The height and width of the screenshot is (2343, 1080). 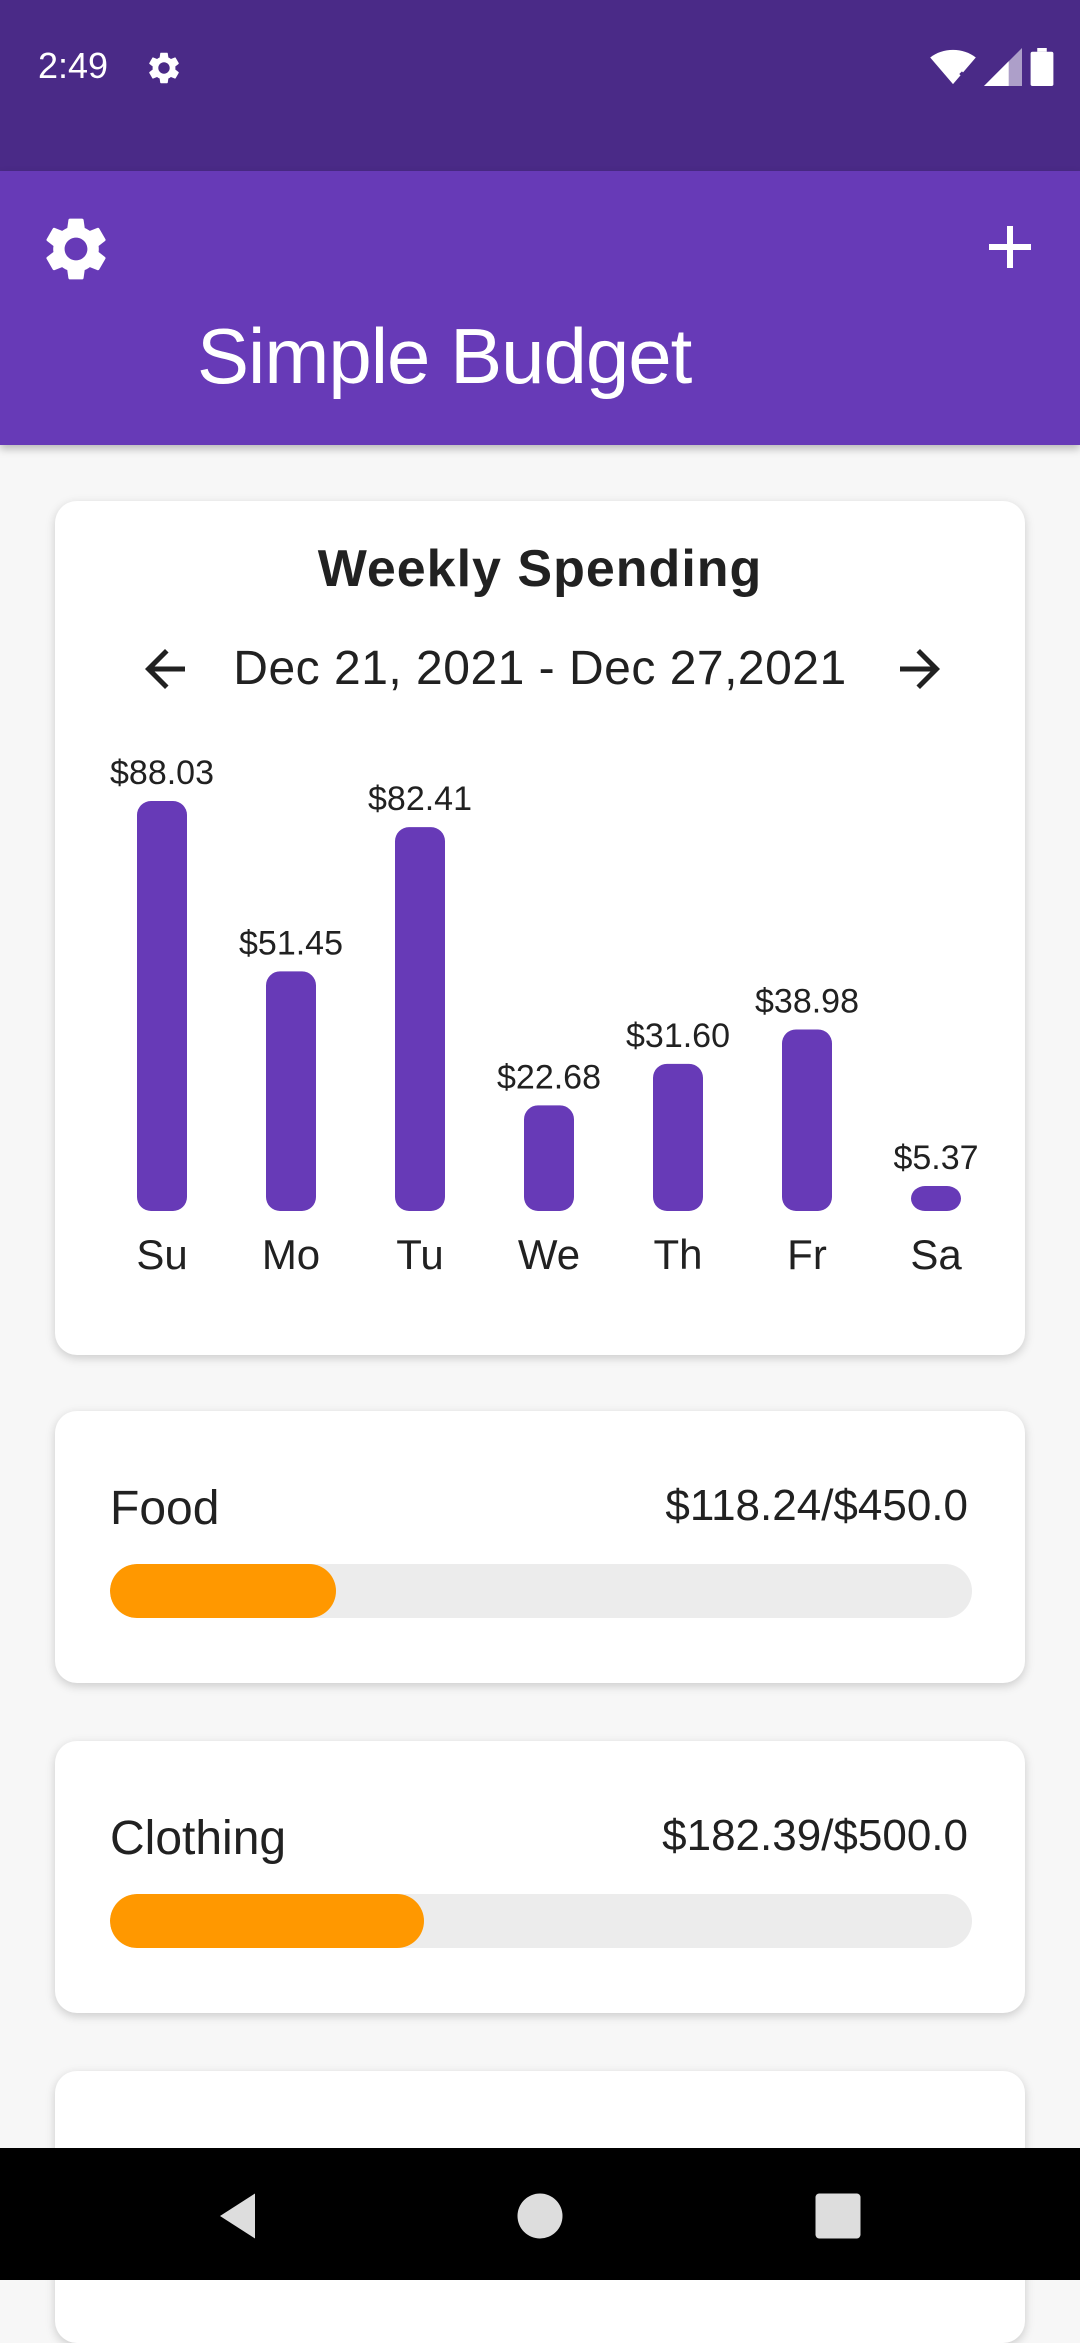 I want to click on week-navigator: Dec 21, 2021 - Dec 27,2021, so click(x=540, y=671).